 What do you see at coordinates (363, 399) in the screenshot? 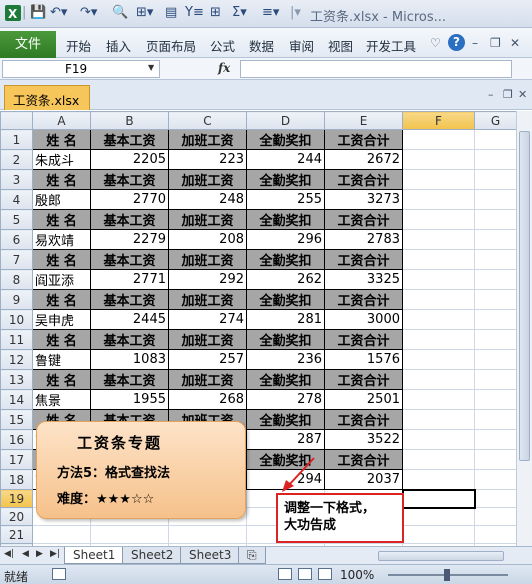
I see `value-cell: 2501` at bounding box center [363, 399].